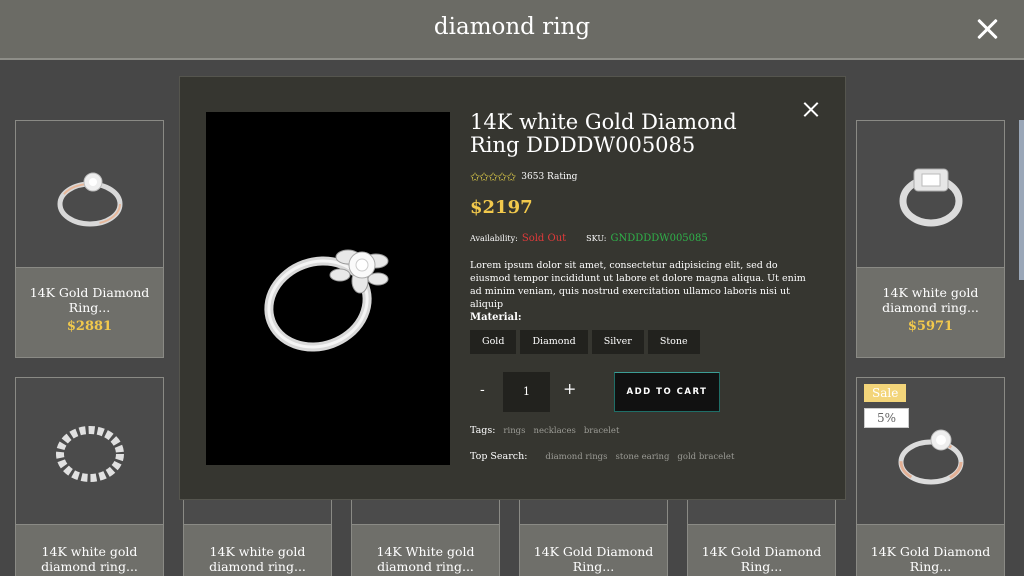  Describe the element at coordinates (811, 109) in the screenshot. I see `close-modal-icon` at that location.